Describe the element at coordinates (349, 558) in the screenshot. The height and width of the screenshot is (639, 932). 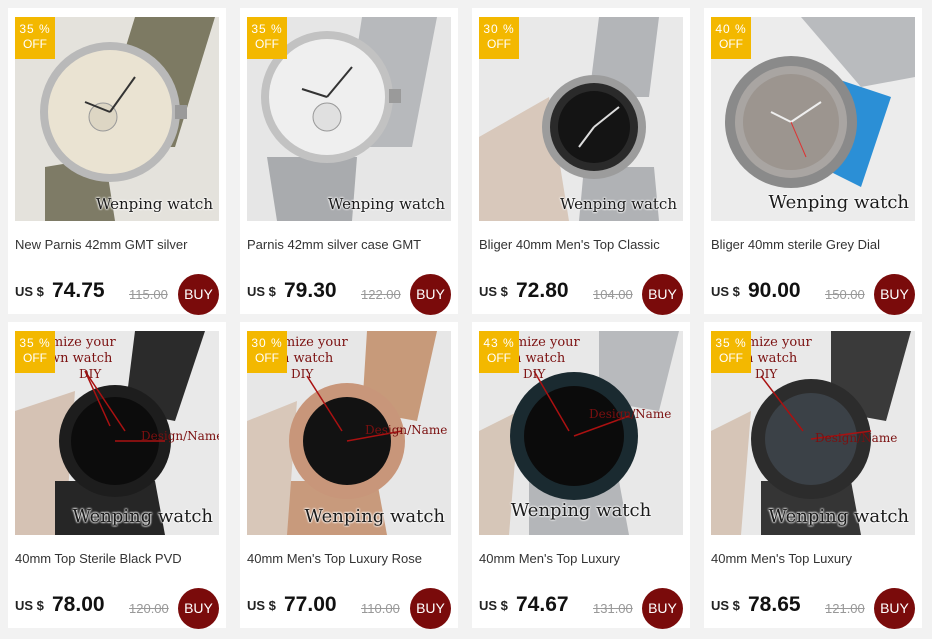
I see `product-title: 40mm Men's Top Luxury Rose` at that location.